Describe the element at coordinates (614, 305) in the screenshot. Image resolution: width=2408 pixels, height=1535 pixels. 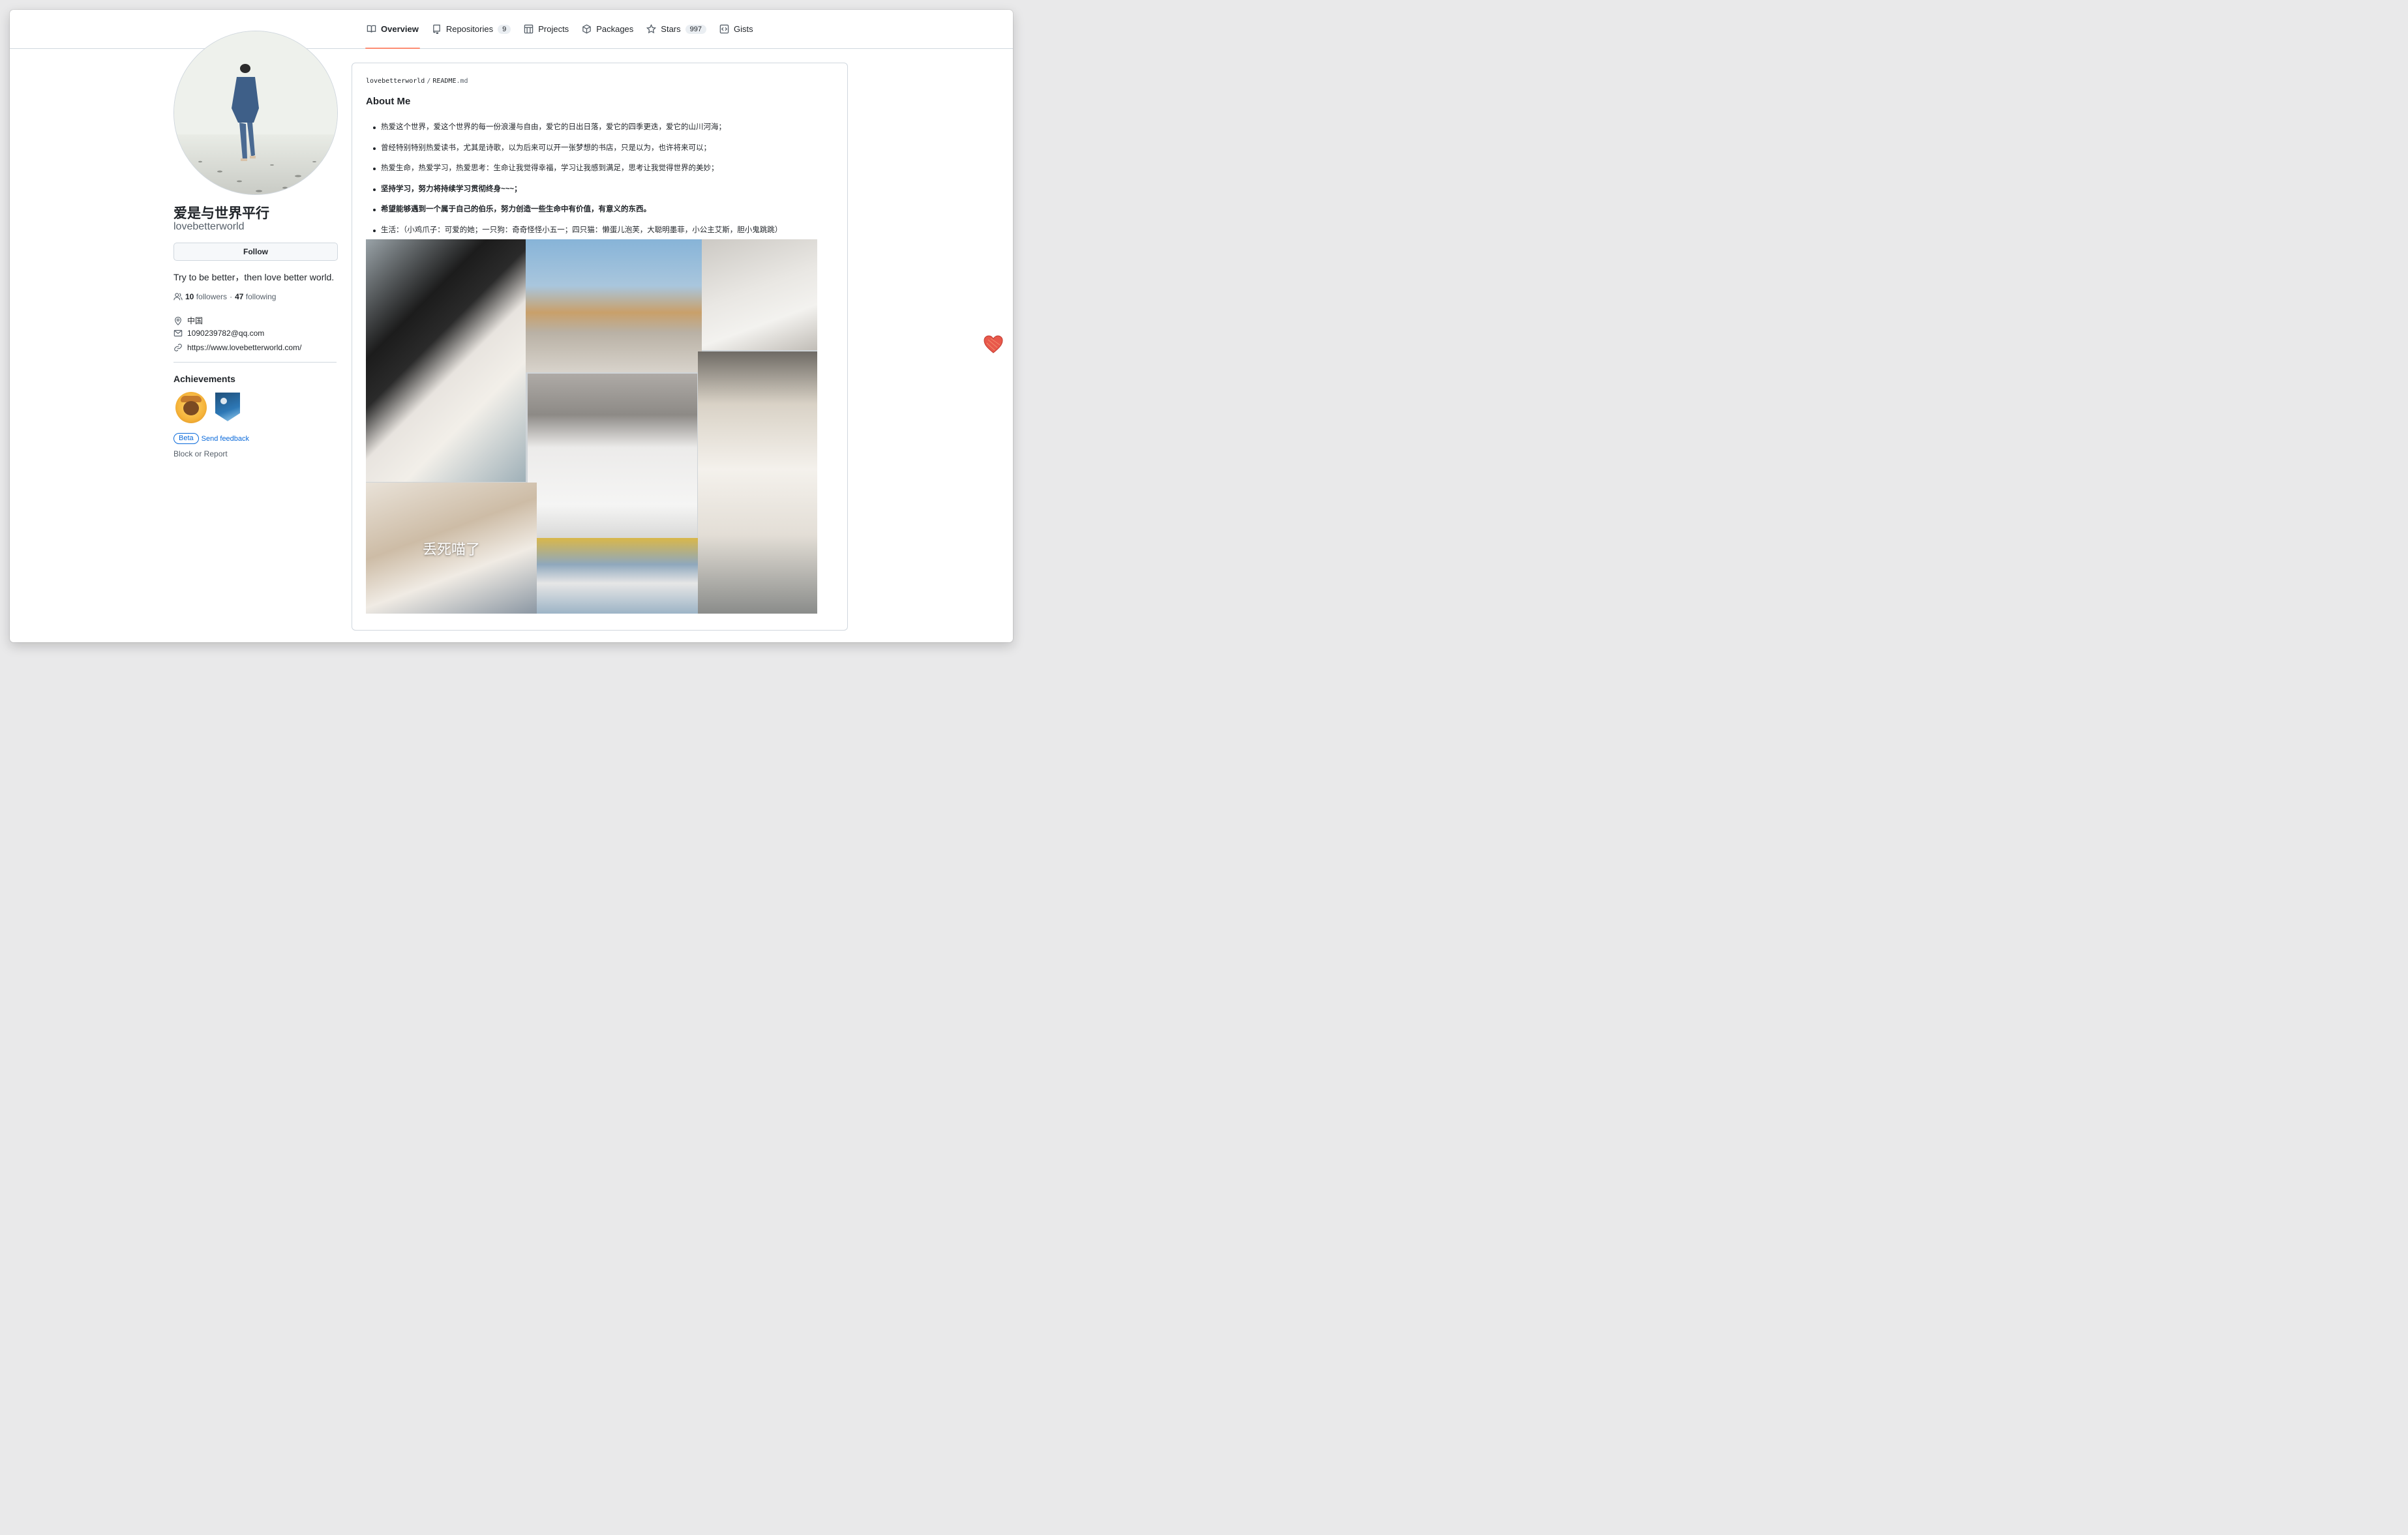
I see `photo-dog` at that location.